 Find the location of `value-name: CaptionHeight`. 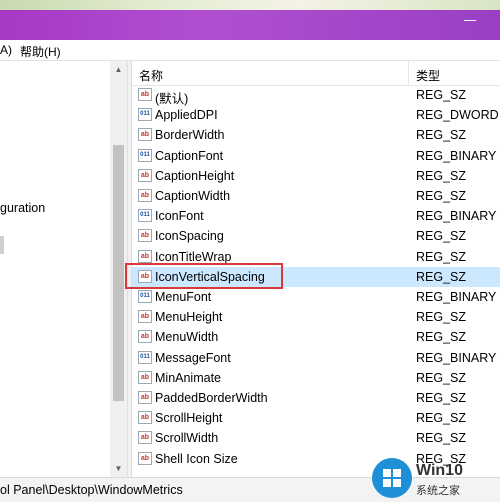

value-name: CaptionHeight is located at coordinates (195, 175).